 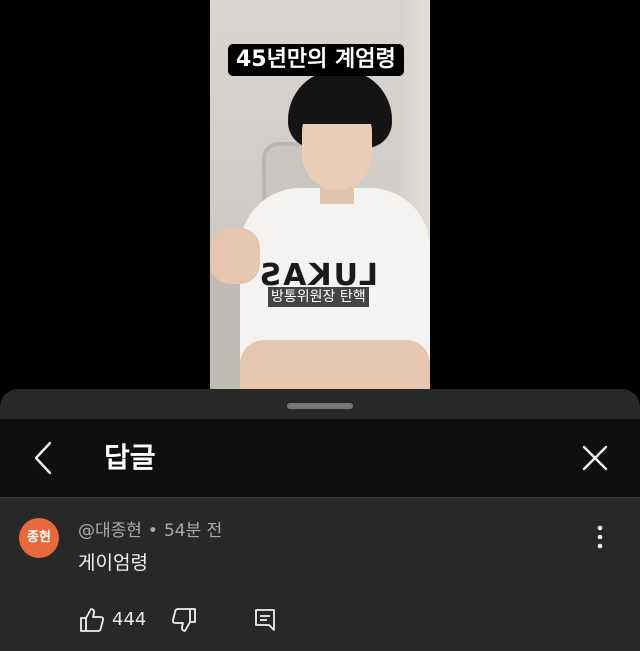 What do you see at coordinates (318, 297) in the screenshot?
I see `video-subtitle-overlay: 방통위원장 탄핵` at bounding box center [318, 297].